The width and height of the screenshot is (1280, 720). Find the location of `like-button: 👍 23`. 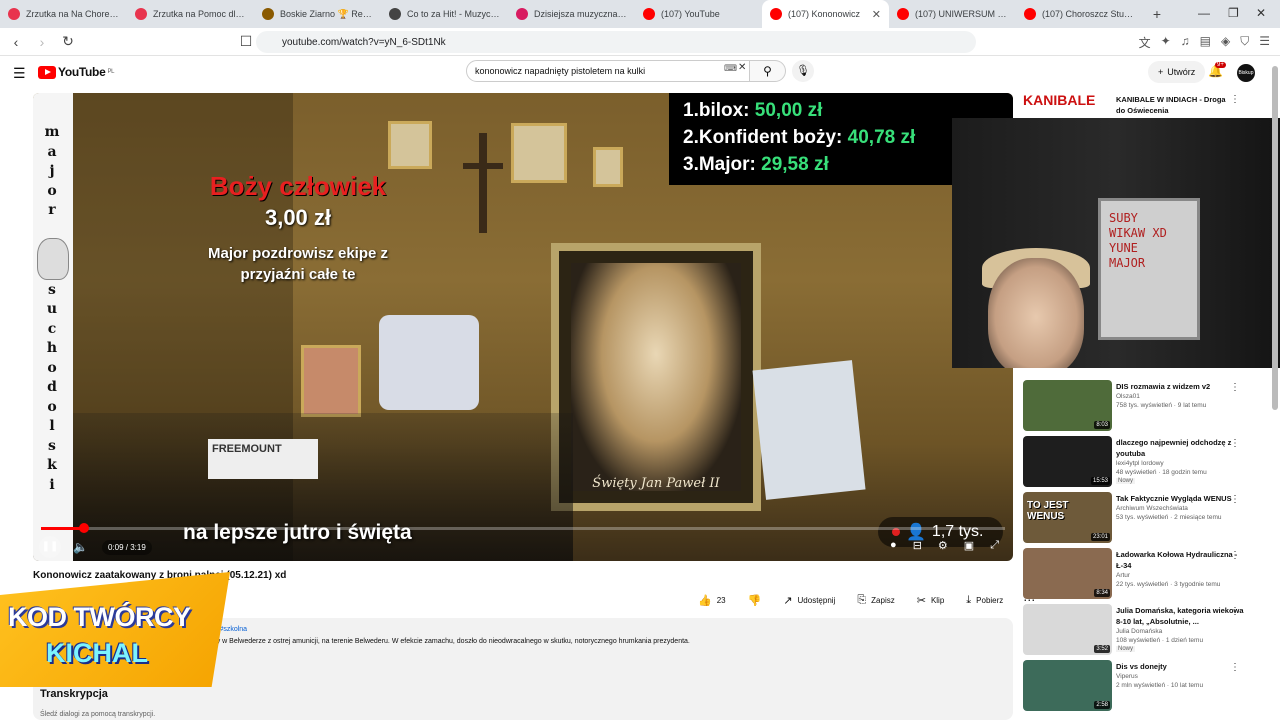

like-button: 👍 23 is located at coordinates (712, 600).